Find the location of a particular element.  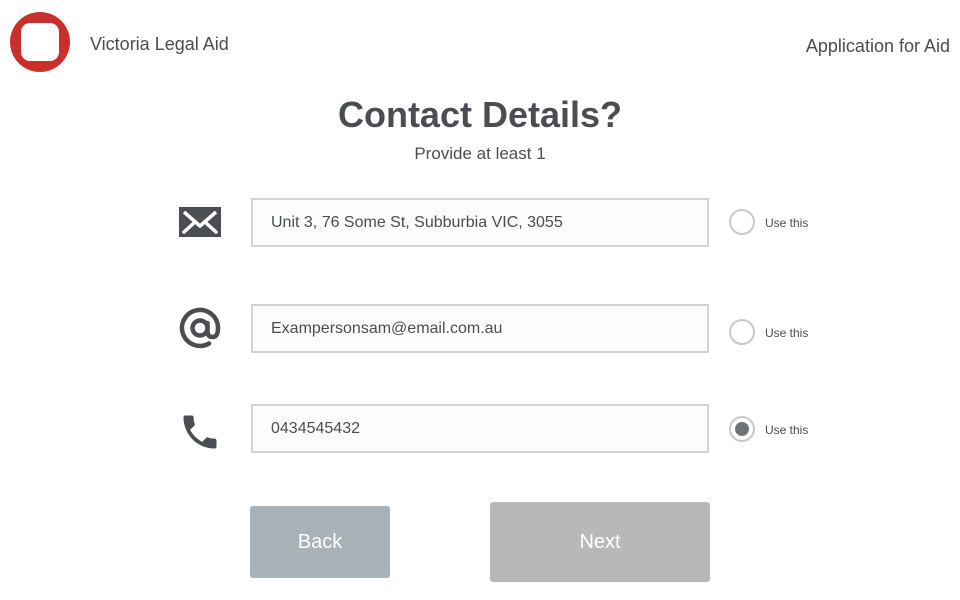

use-address-radio is located at coordinates (742, 222).